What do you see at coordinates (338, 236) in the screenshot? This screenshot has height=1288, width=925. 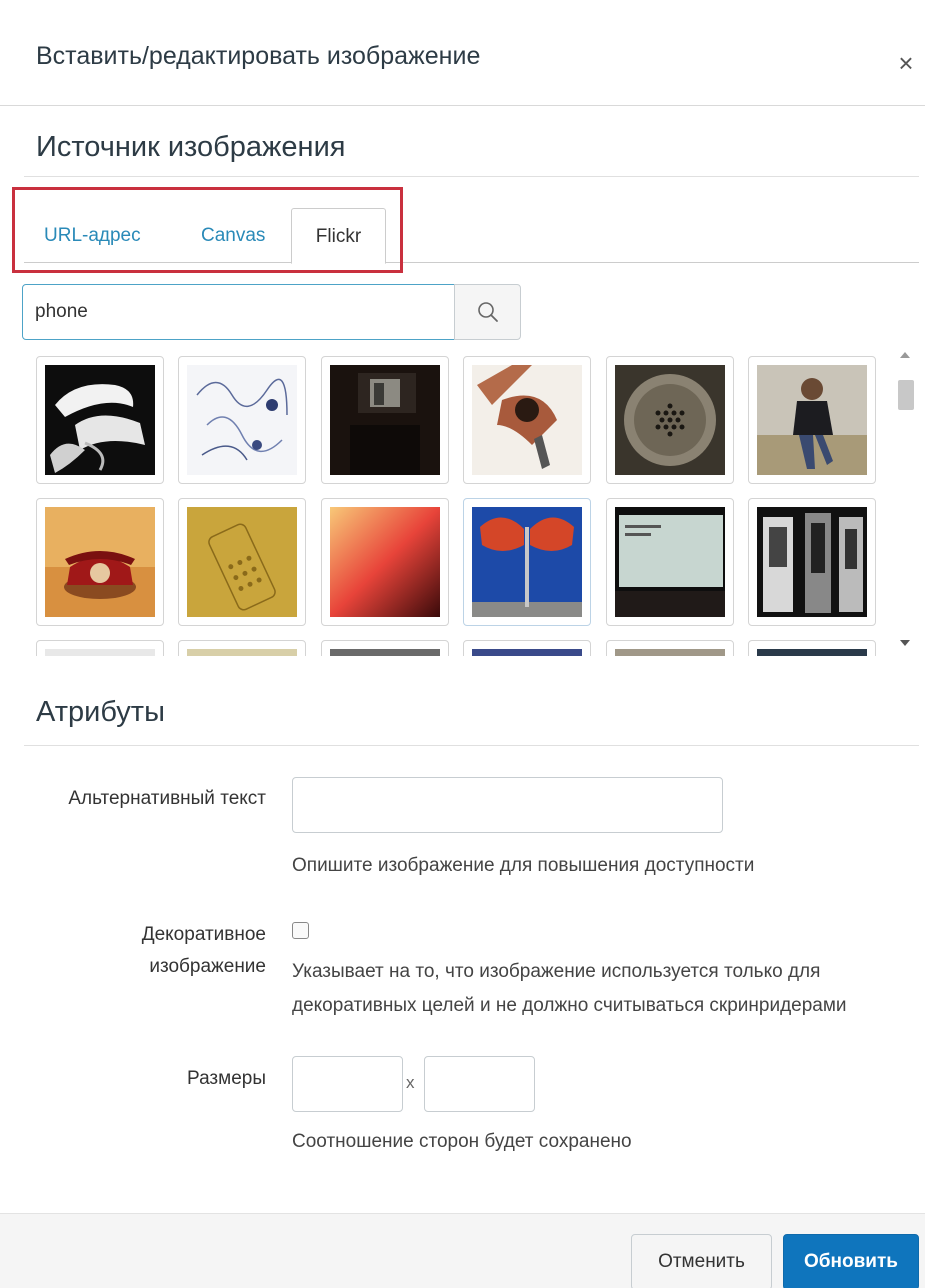 I see `tab-flickr: Flickr` at bounding box center [338, 236].